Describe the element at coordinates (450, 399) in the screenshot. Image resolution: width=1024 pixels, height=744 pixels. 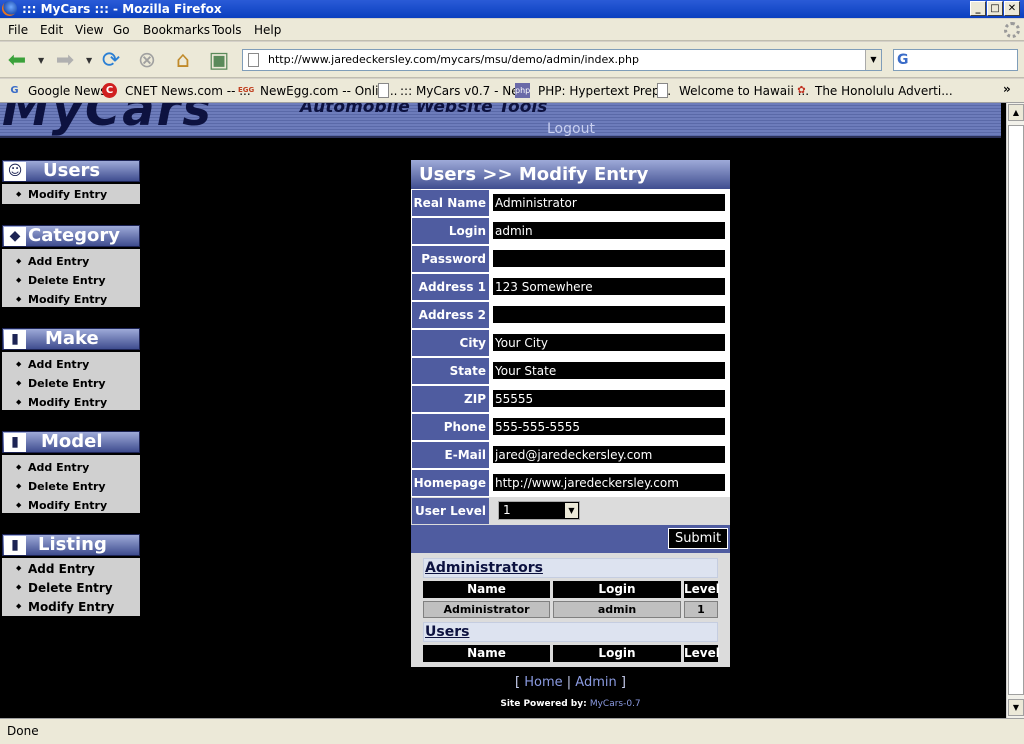
I see `field-label: ZIP` at that location.